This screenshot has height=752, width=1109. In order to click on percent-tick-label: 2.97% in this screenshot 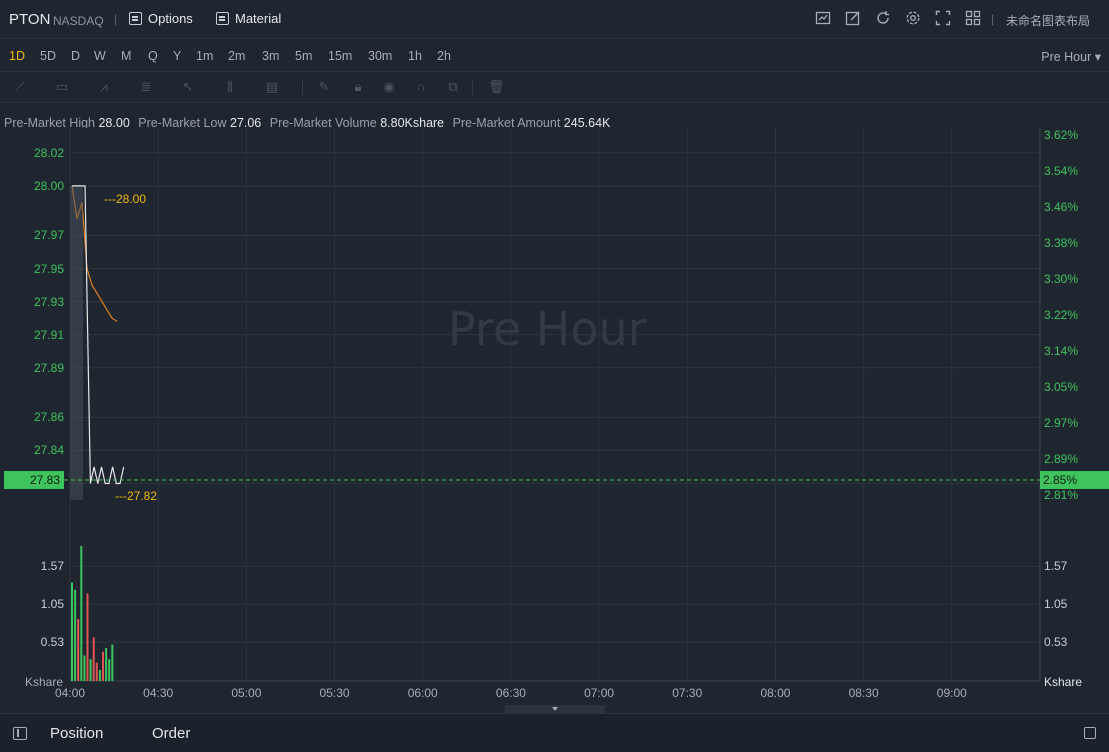, I will do `click(1061, 423)`.